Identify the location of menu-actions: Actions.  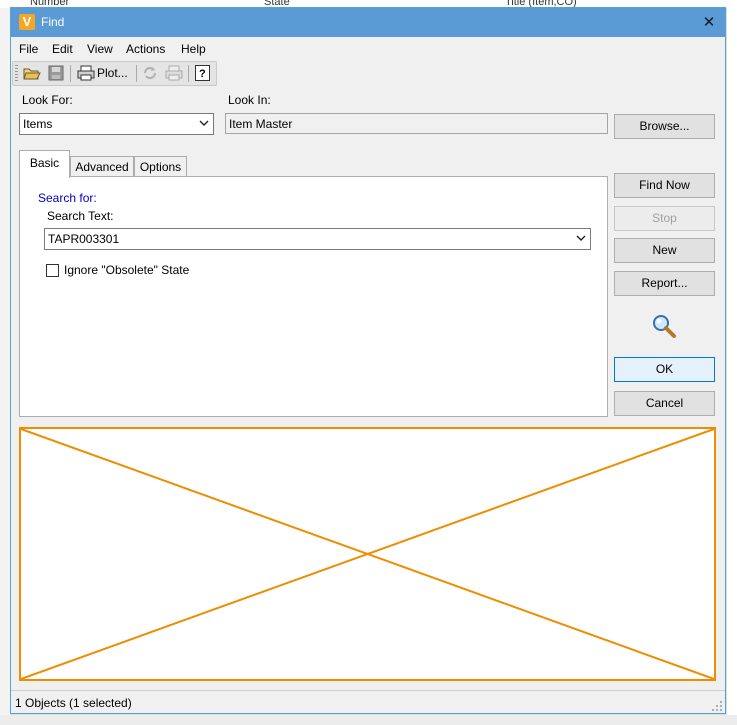
(145, 49).